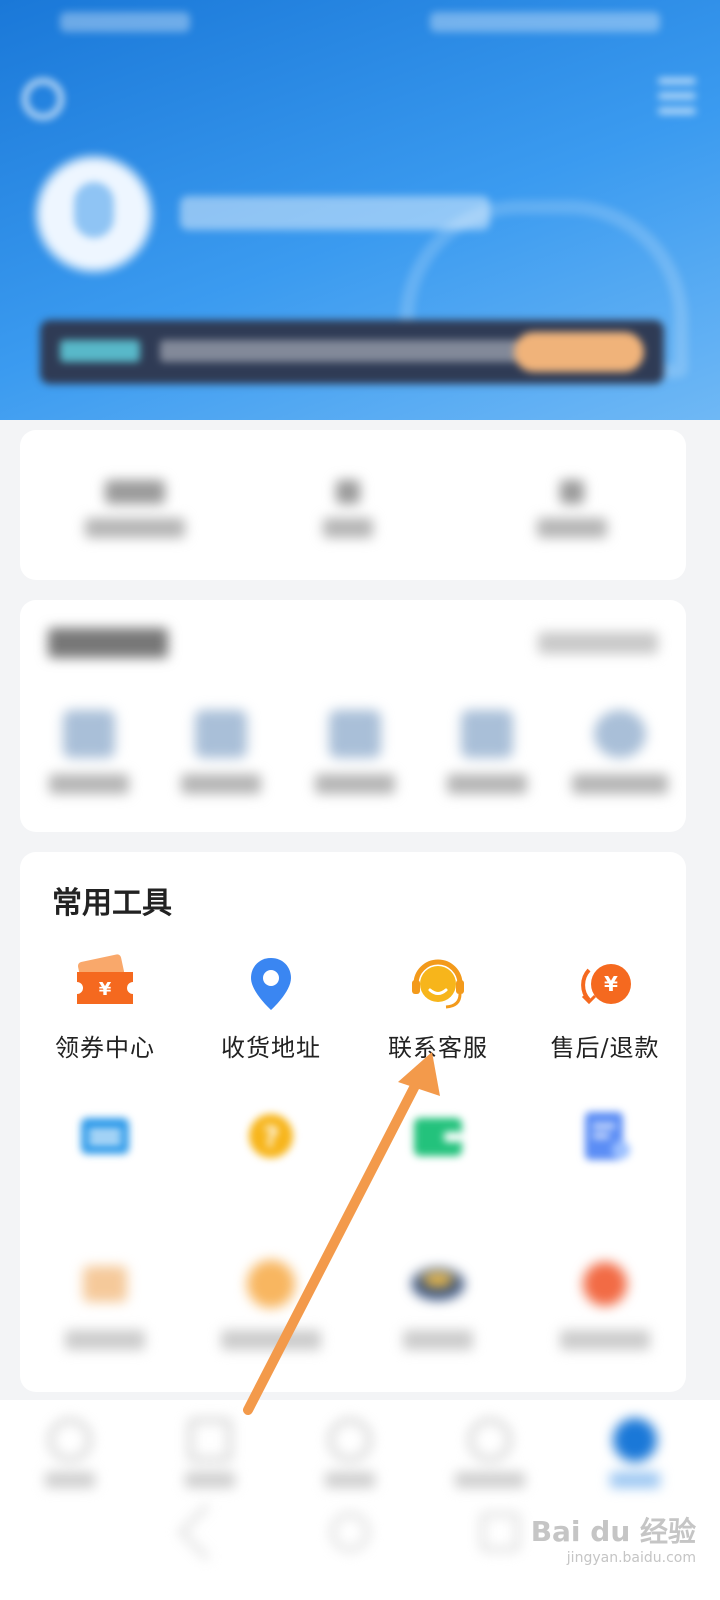  I want to click on watermark-brand: Bai du 经验, so click(613, 1531).